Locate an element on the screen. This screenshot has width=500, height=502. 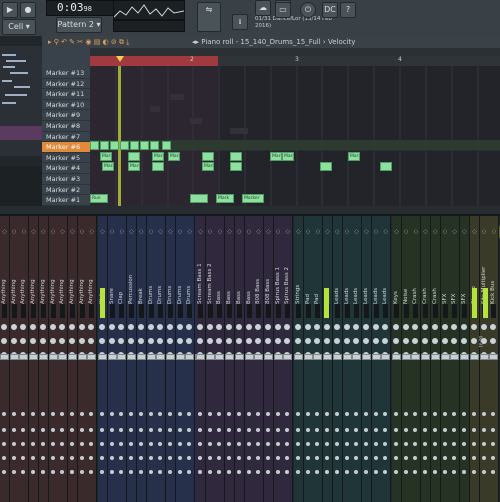
mixer-strip: ◌Stereo is located at coordinates (475, 359).